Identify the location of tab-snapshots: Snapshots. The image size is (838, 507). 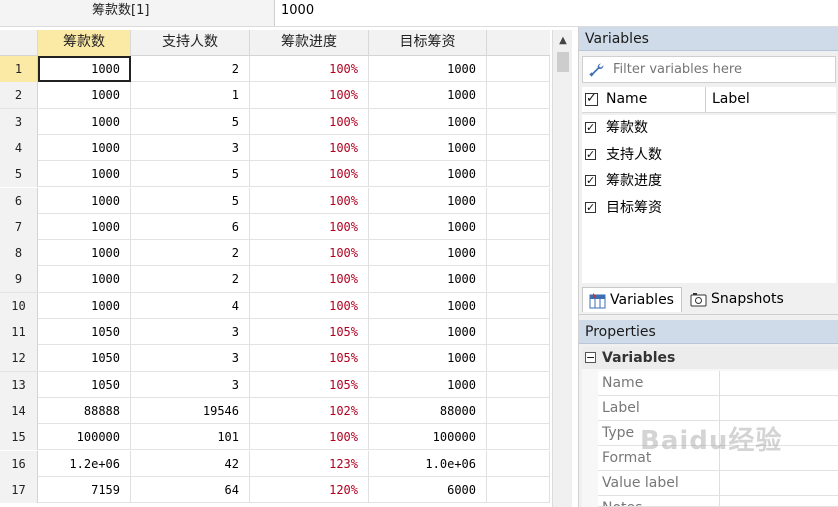
(735, 299).